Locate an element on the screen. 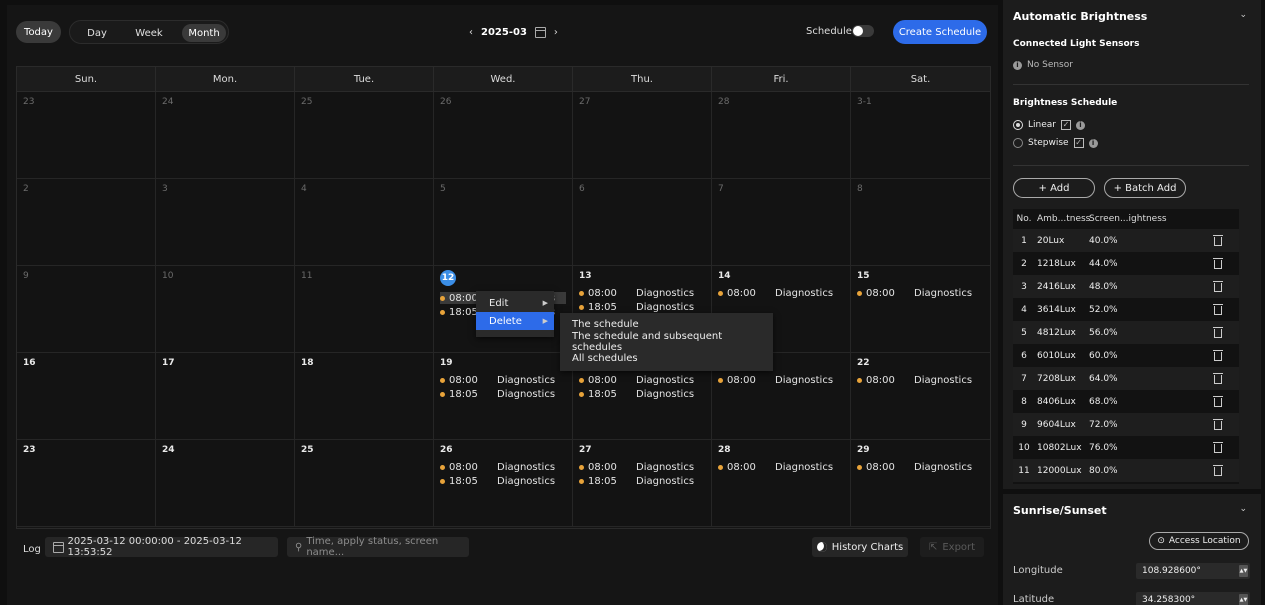 The height and width of the screenshot is (605, 1265). day-cell: 26 is located at coordinates (503, 135).